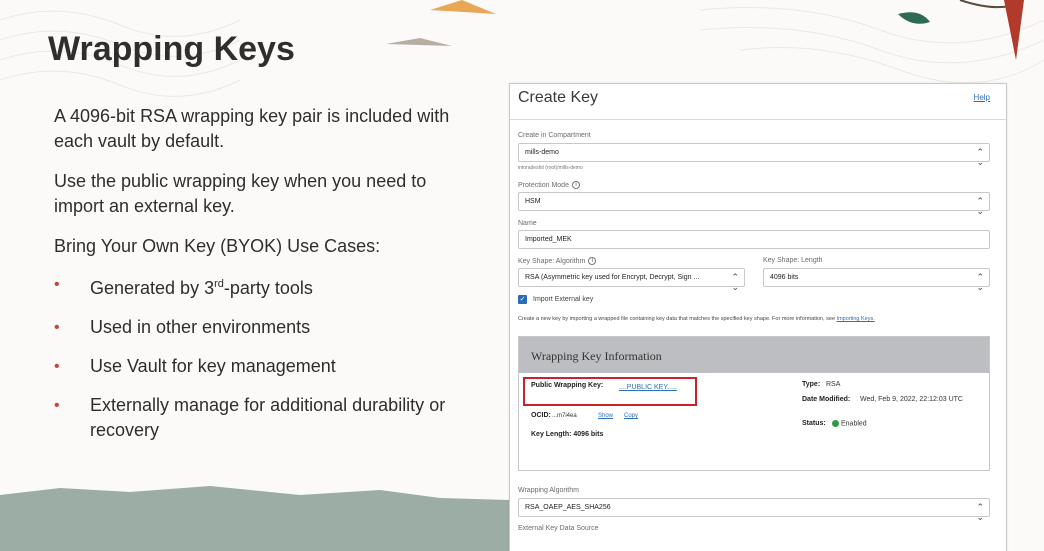  Describe the element at coordinates (564, 416) in the screenshot. I see `ocid-value: ...m7i4ea` at that location.